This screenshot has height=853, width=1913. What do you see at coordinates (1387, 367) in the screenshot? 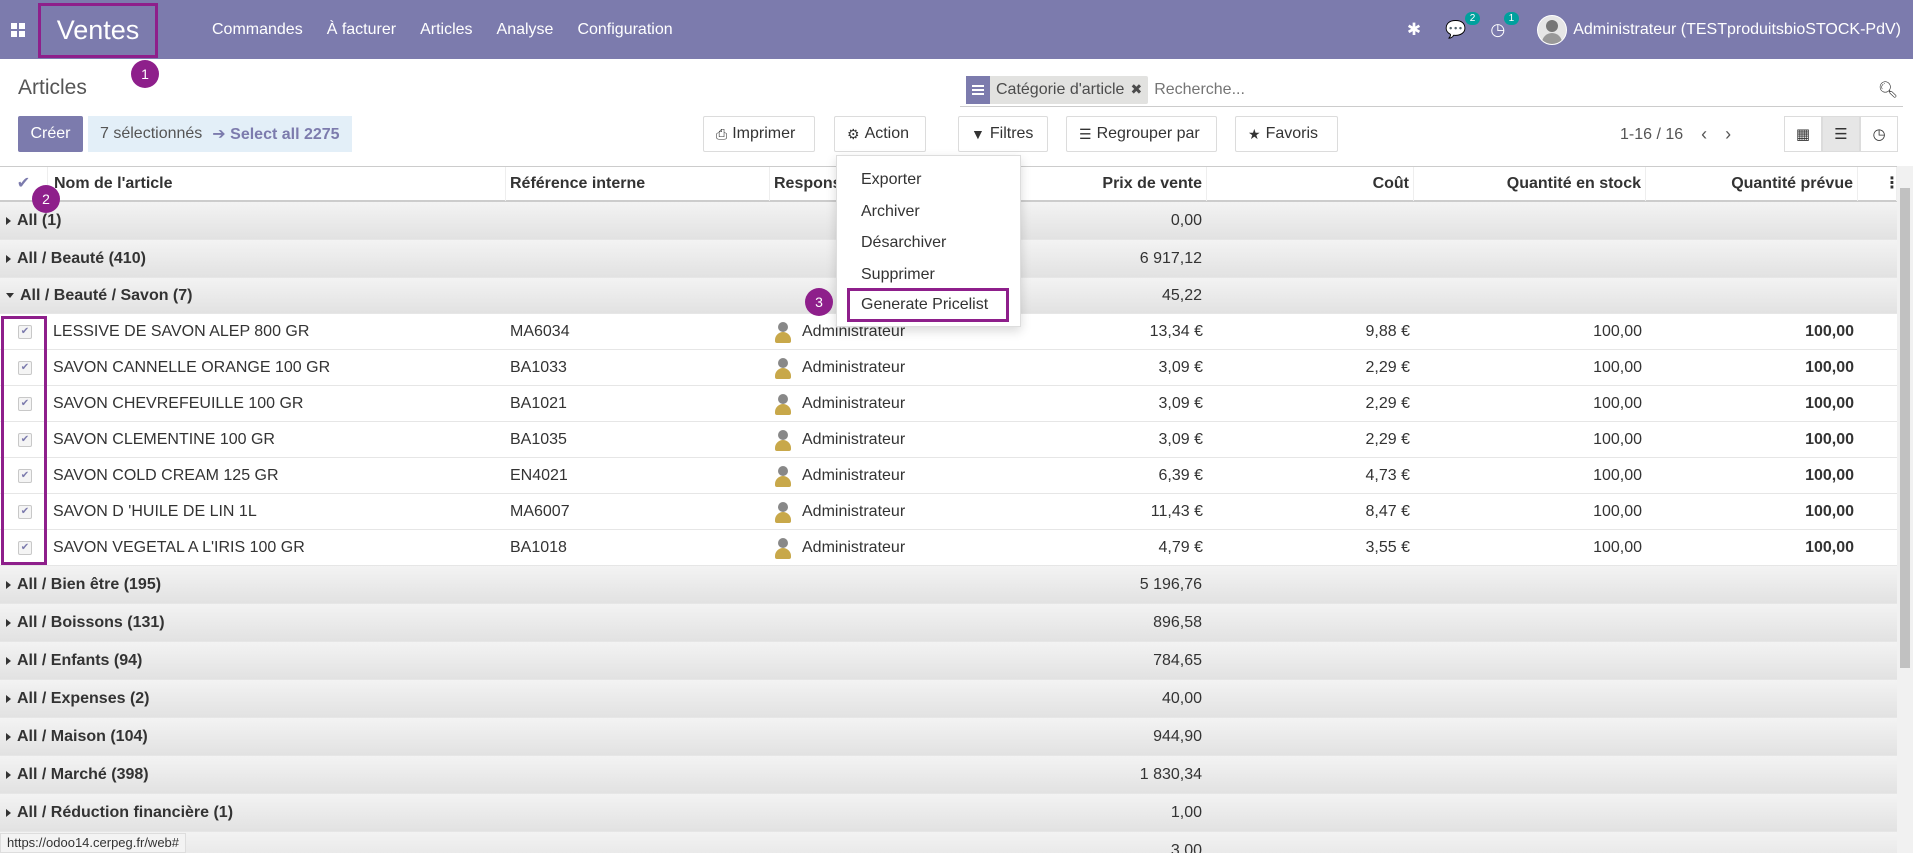
I see `cell-cost: 2,29 €` at bounding box center [1387, 367].